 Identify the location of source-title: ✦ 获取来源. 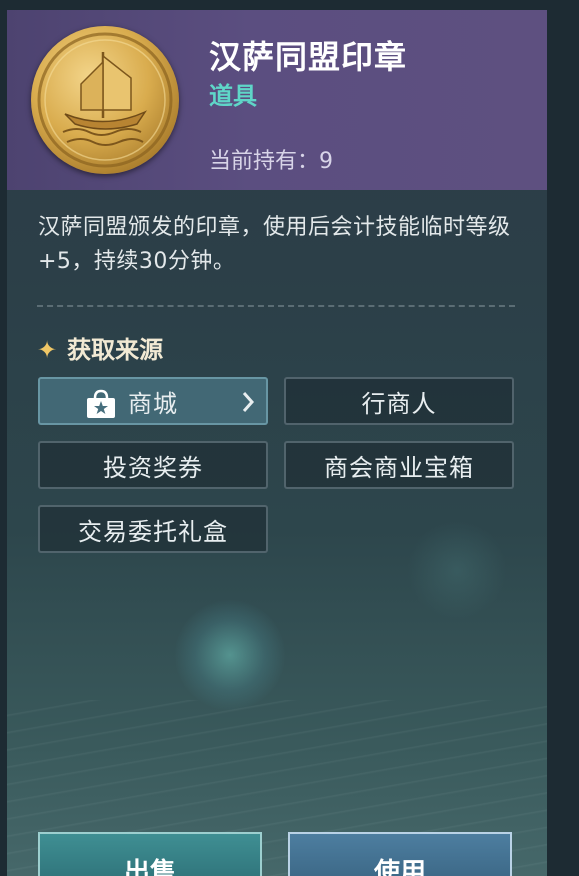
(100, 347).